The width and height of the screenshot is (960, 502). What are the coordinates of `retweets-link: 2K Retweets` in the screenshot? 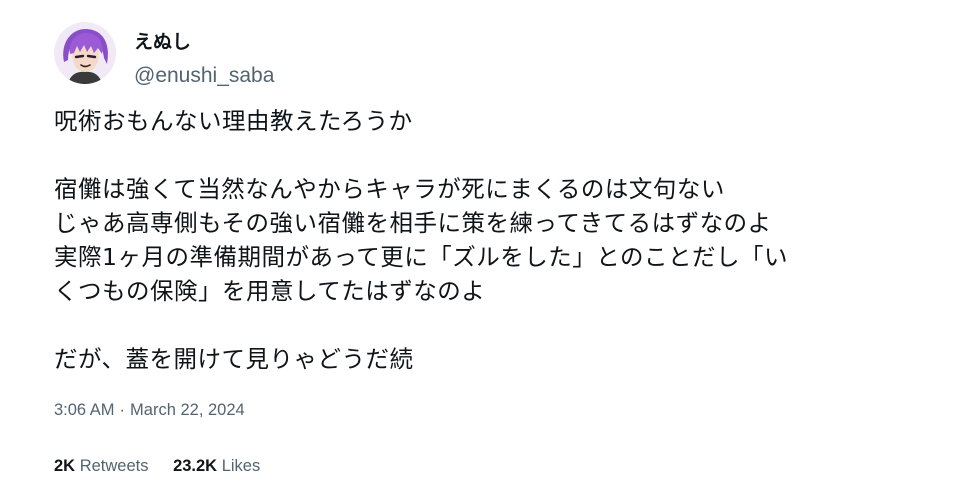 It's located at (101, 466).